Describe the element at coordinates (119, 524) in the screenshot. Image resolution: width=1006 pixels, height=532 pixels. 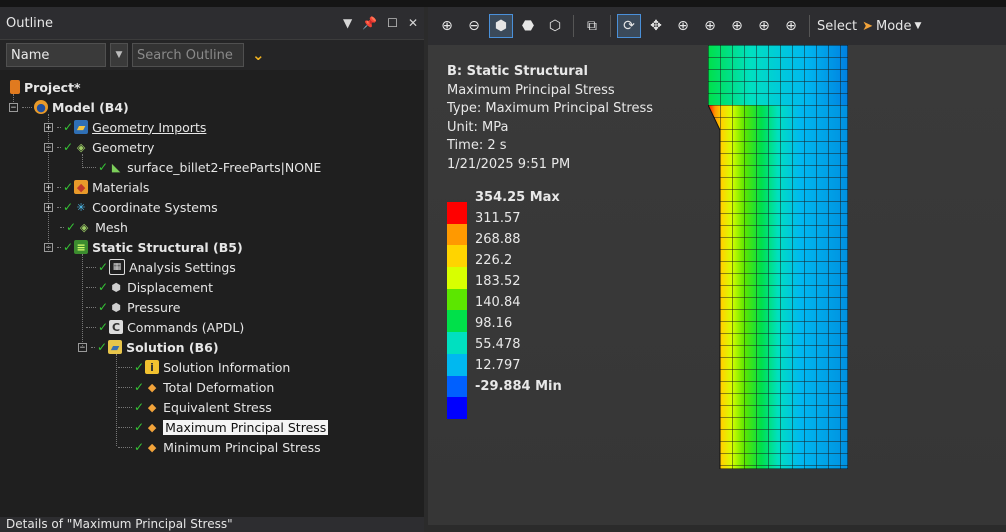
I see `details-title: Details of "Maximum Principal Stress"` at that location.